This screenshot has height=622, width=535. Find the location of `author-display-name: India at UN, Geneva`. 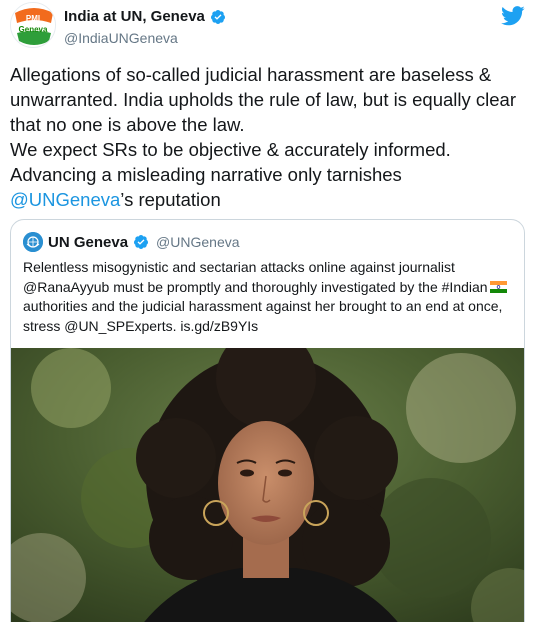

author-display-name: India at UN, Geneva is located at coordinates (134, 16).